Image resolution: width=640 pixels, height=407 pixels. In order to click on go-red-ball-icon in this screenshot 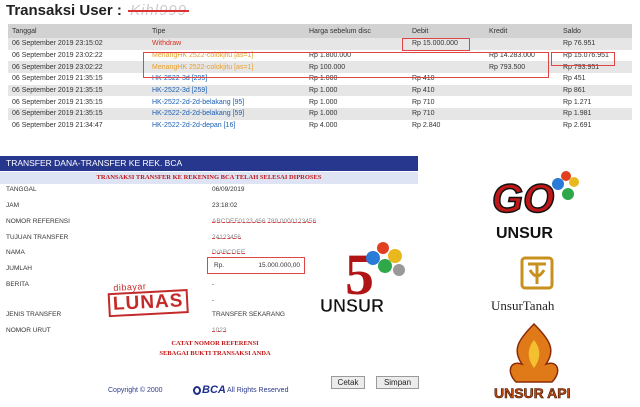, I will do `click(566, 176)`.